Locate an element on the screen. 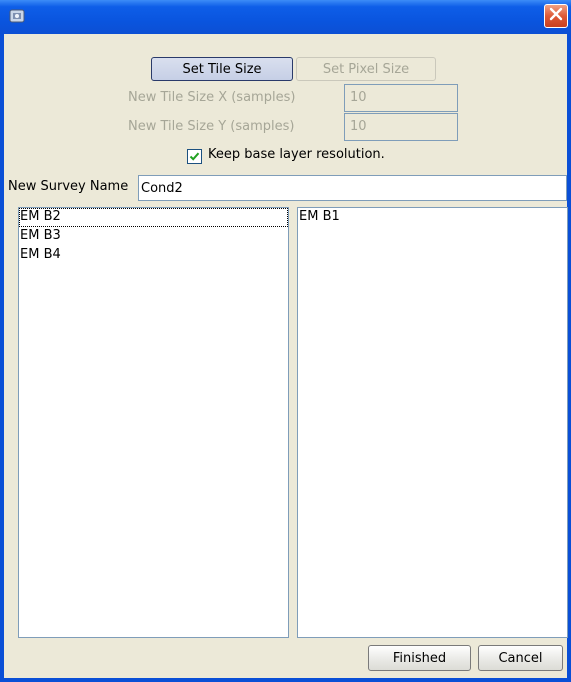  cancel-button: Cancel is located at coordinates (520, 658).